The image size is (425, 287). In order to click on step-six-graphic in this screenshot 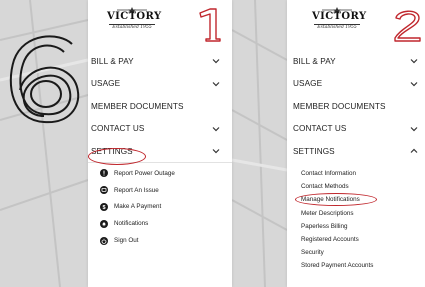, I will do `click(44, 79)`.